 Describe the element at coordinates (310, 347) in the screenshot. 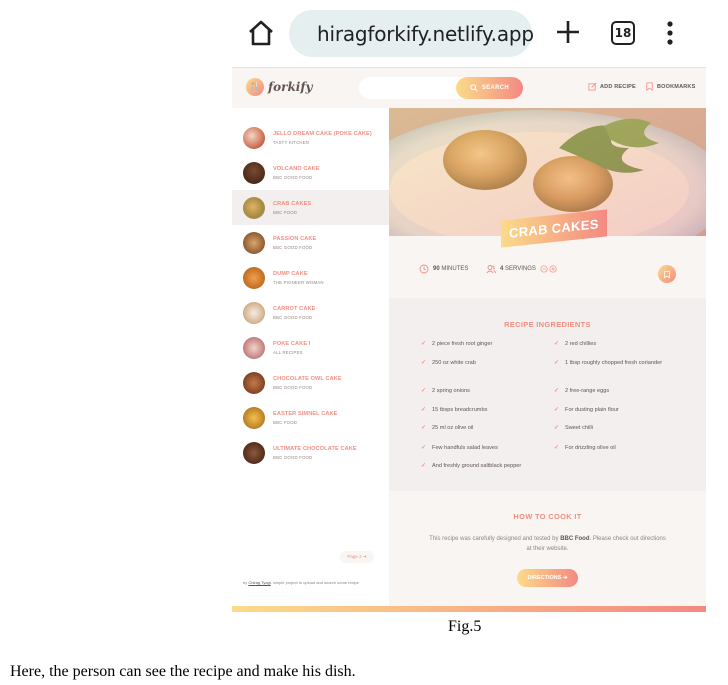

I see `result-item: POKE CAKE I ALL RECIPES` at that location.